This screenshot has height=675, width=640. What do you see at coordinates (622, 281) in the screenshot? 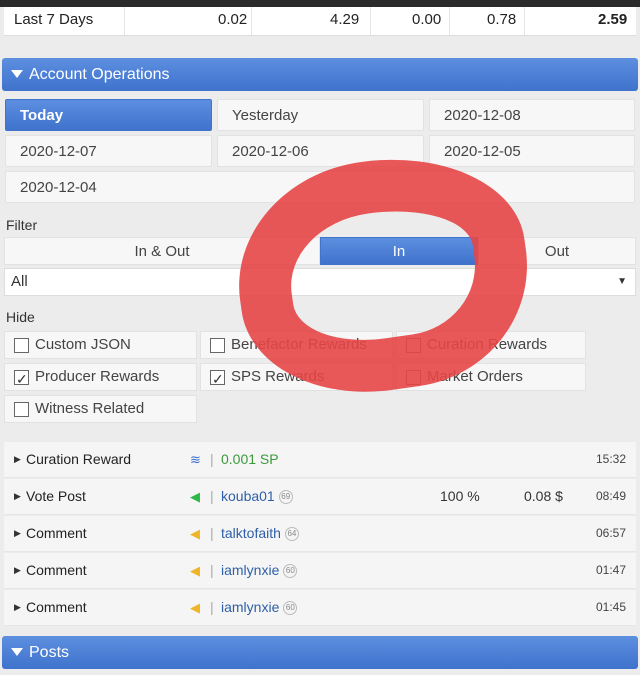
I see `caret-down-icon: ▼` at bounding box center [622, 281].